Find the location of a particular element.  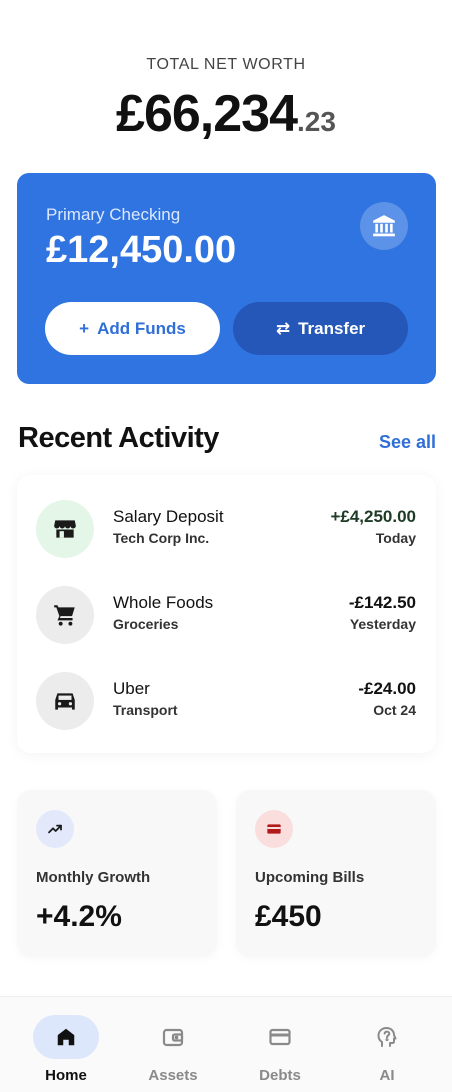

recent-activity-title: Recent Activity is located at coordinates (118, 438).